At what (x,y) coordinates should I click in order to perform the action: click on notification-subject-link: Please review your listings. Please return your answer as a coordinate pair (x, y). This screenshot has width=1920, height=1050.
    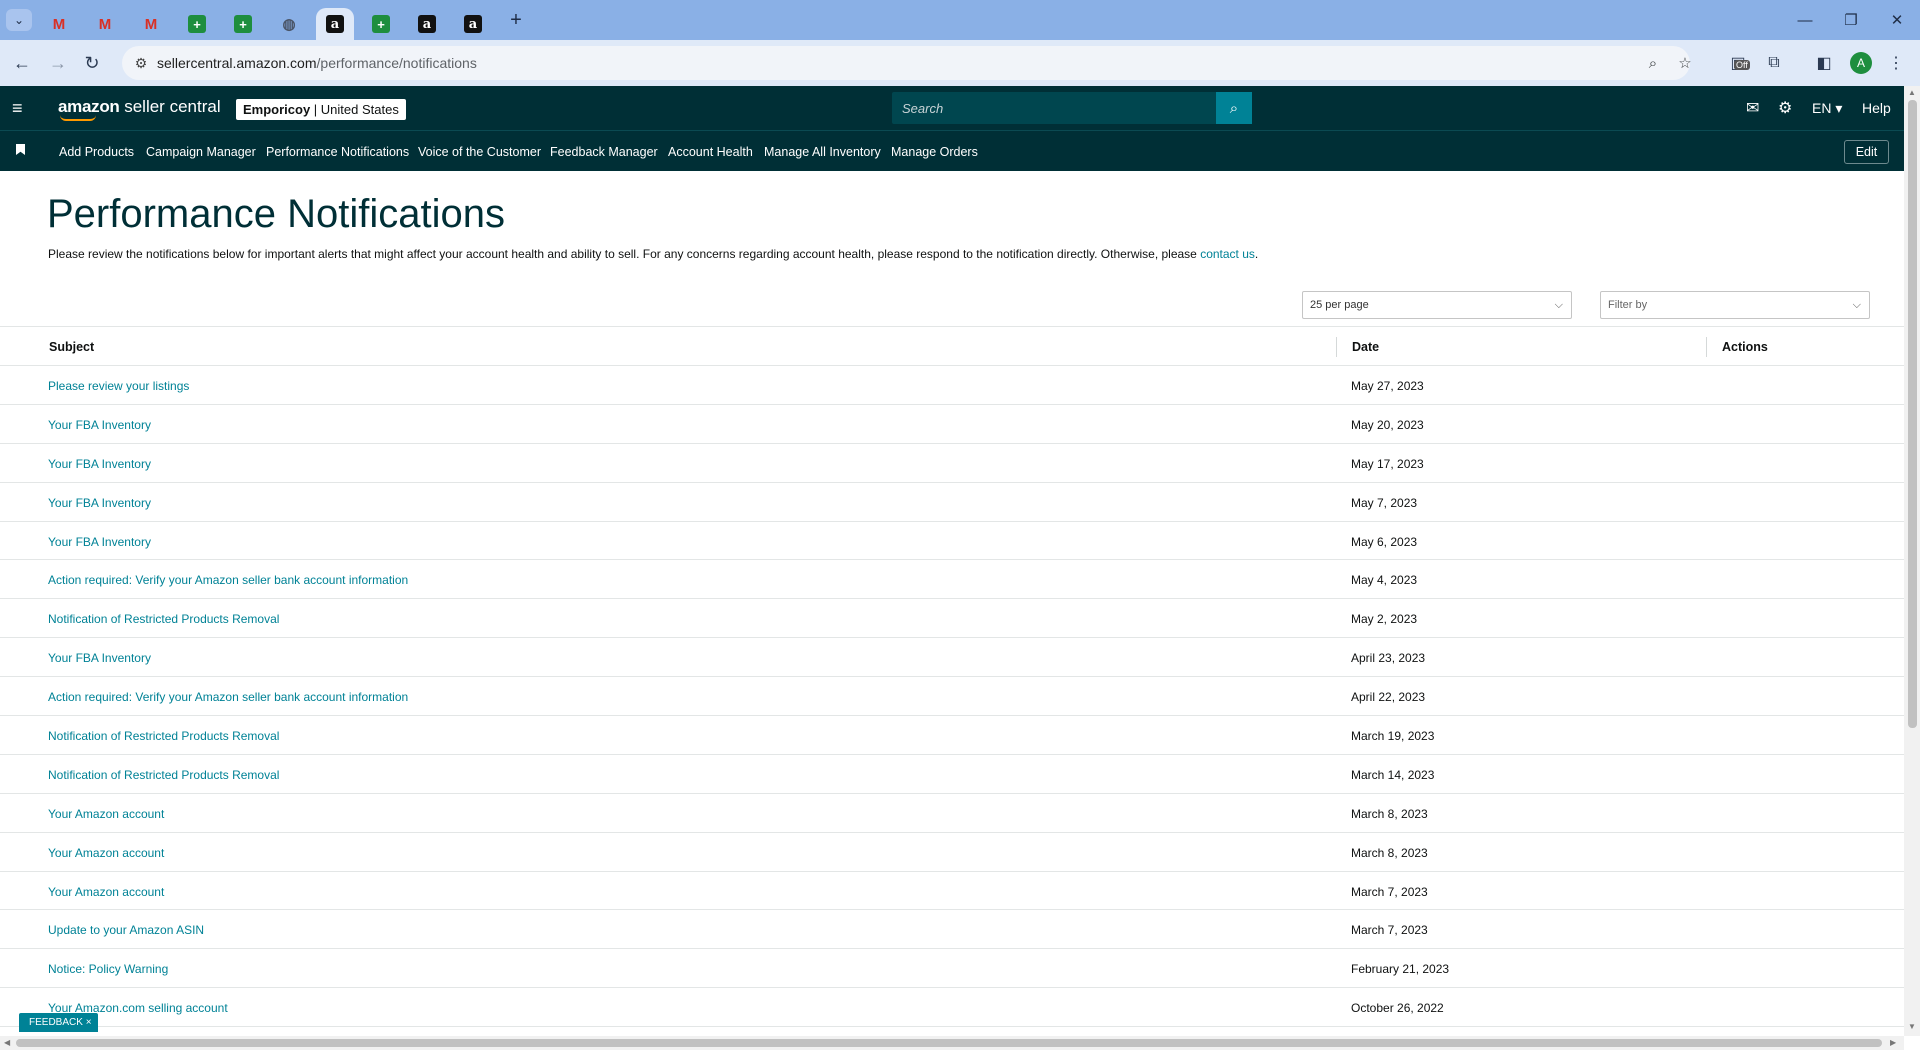
    Looking at the image, I should click on (118, 386).